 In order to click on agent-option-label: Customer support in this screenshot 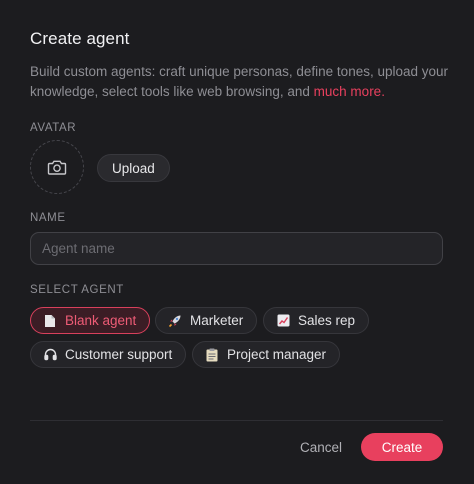, I will do `click(119, 354)`.